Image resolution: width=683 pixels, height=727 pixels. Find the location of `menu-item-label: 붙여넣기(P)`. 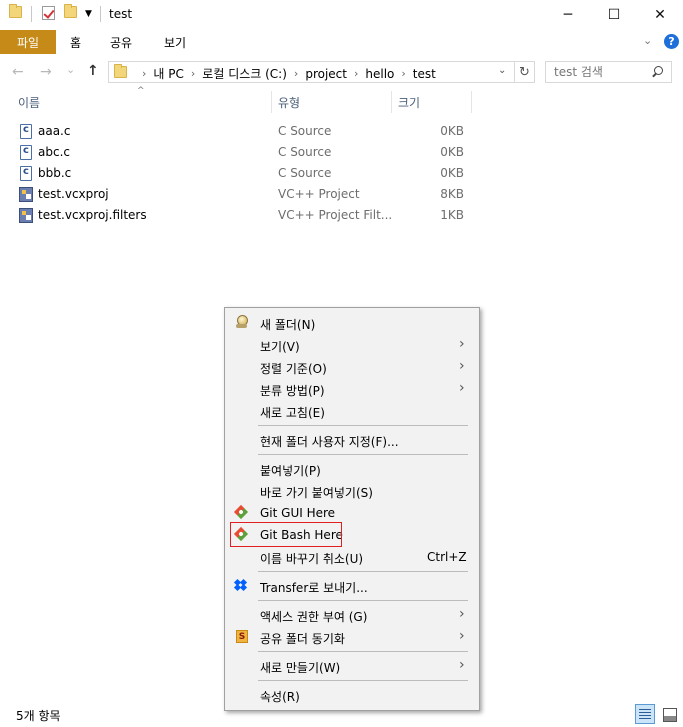

menu-item-label: 붙여넣기(P) is located at coordinates (290, 471).